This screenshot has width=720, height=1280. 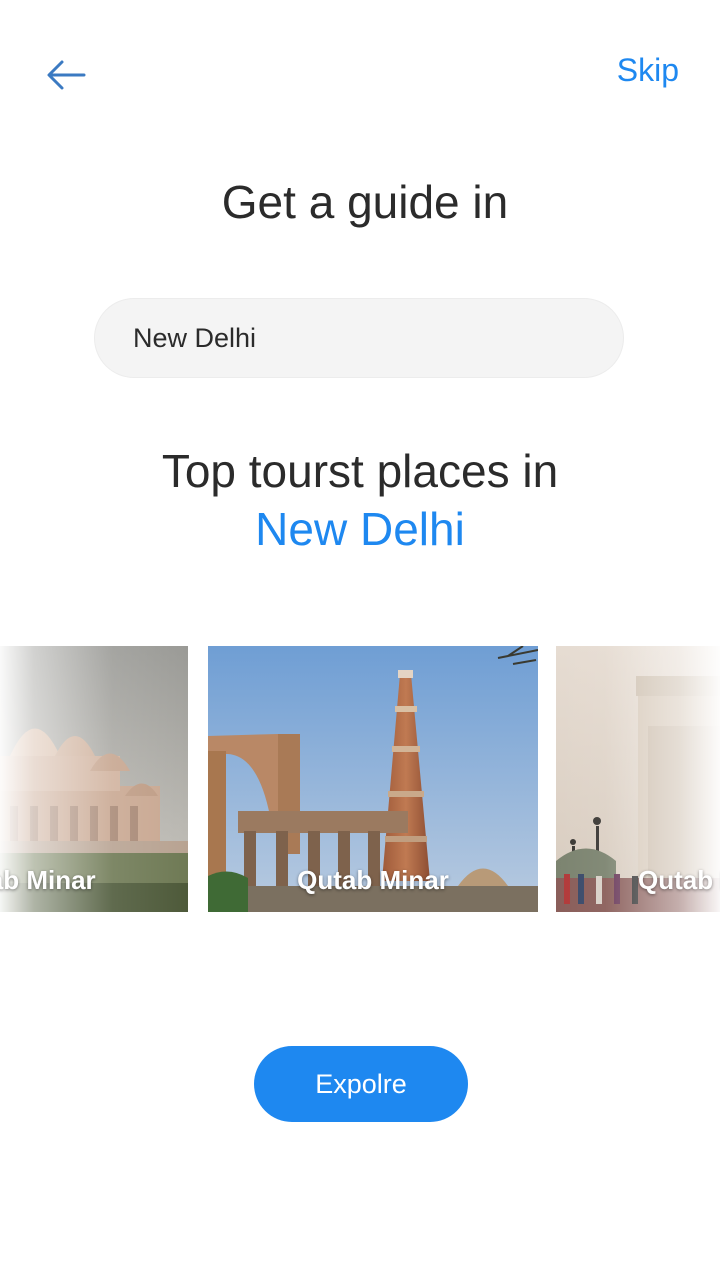 I want to click on place-card-left: Qutab Minar, so click(x=94, y=779).